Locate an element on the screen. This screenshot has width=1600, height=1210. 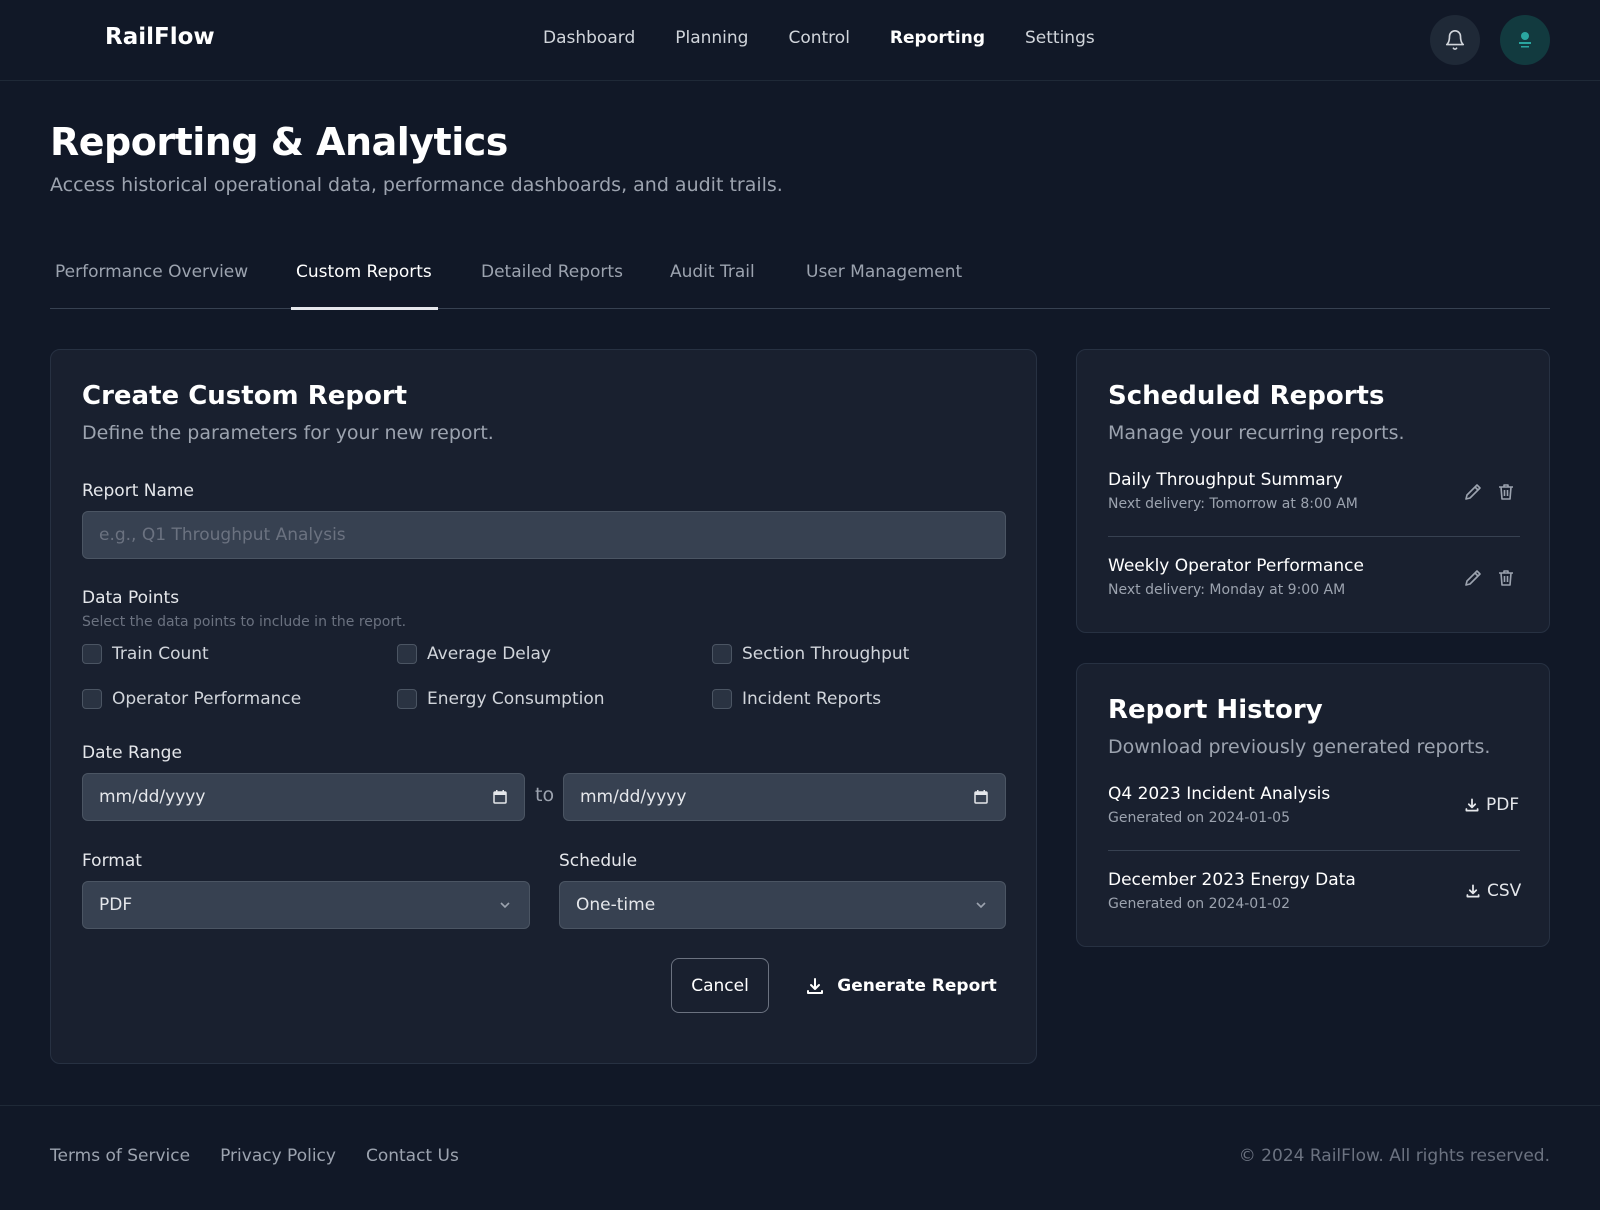
date-range-separator: to is located at coordinates (545, 795).